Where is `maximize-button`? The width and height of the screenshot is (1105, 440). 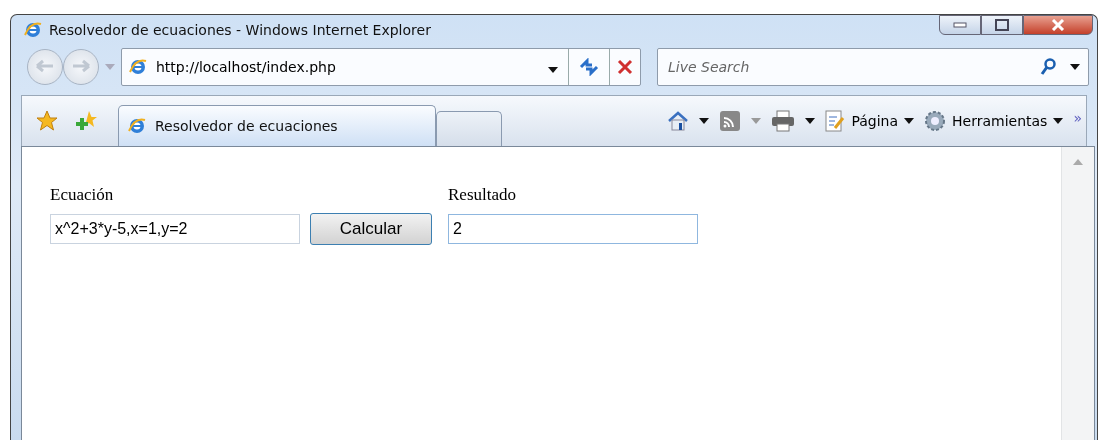
maximize-button is located at coordinates (1002, 25).